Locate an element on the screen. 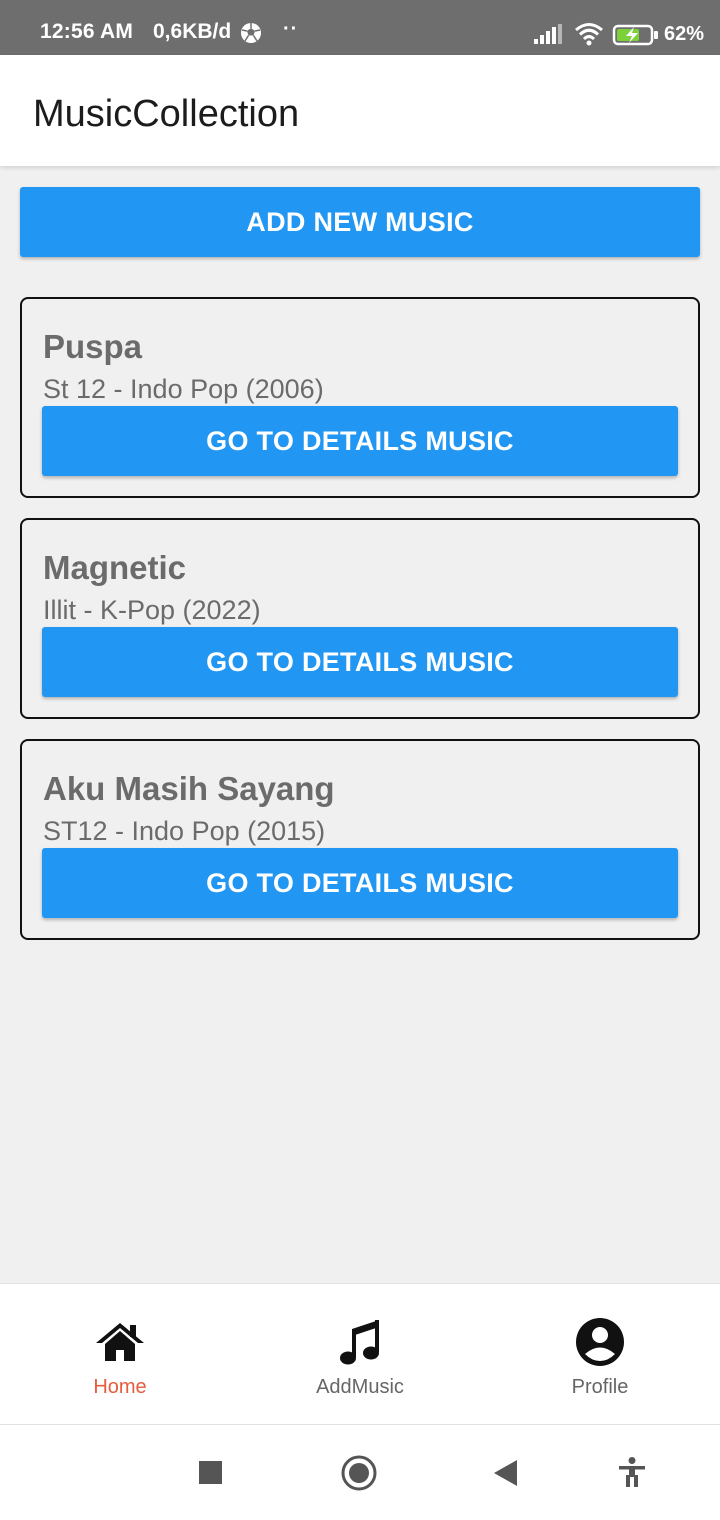  battery-percent: 62% is located at coordinates (684, 34).